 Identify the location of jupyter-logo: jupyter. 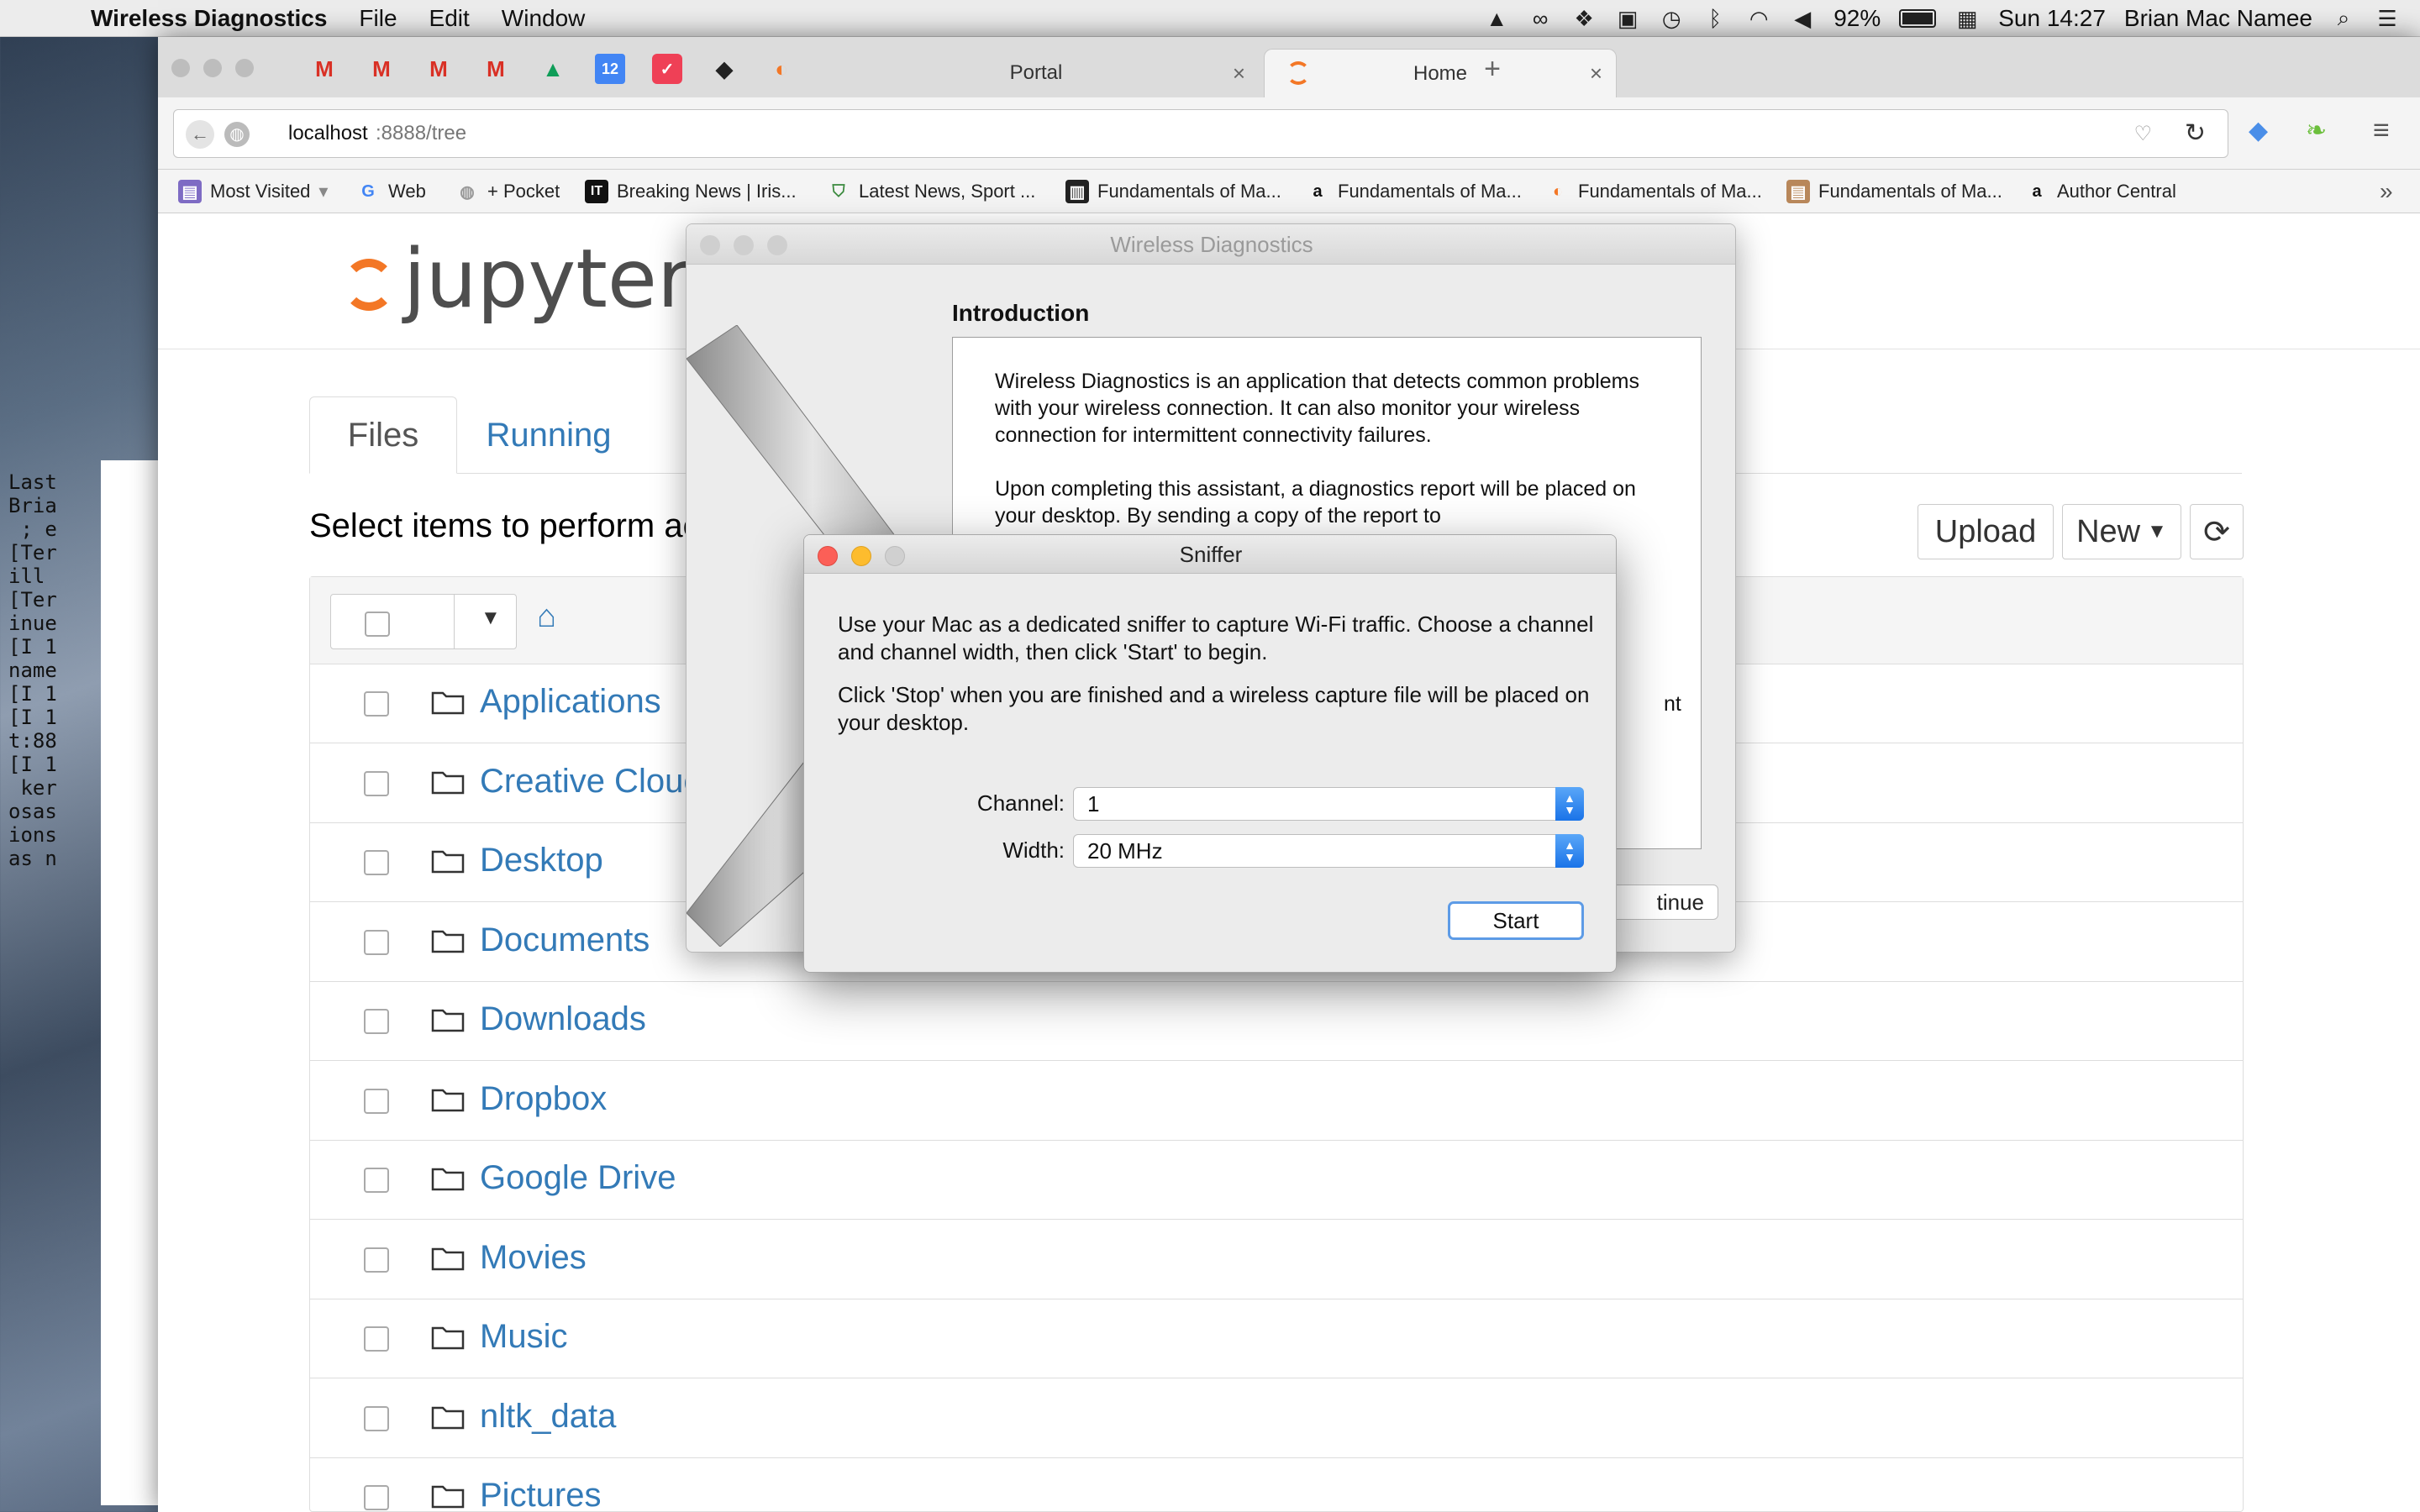
(516, 279).